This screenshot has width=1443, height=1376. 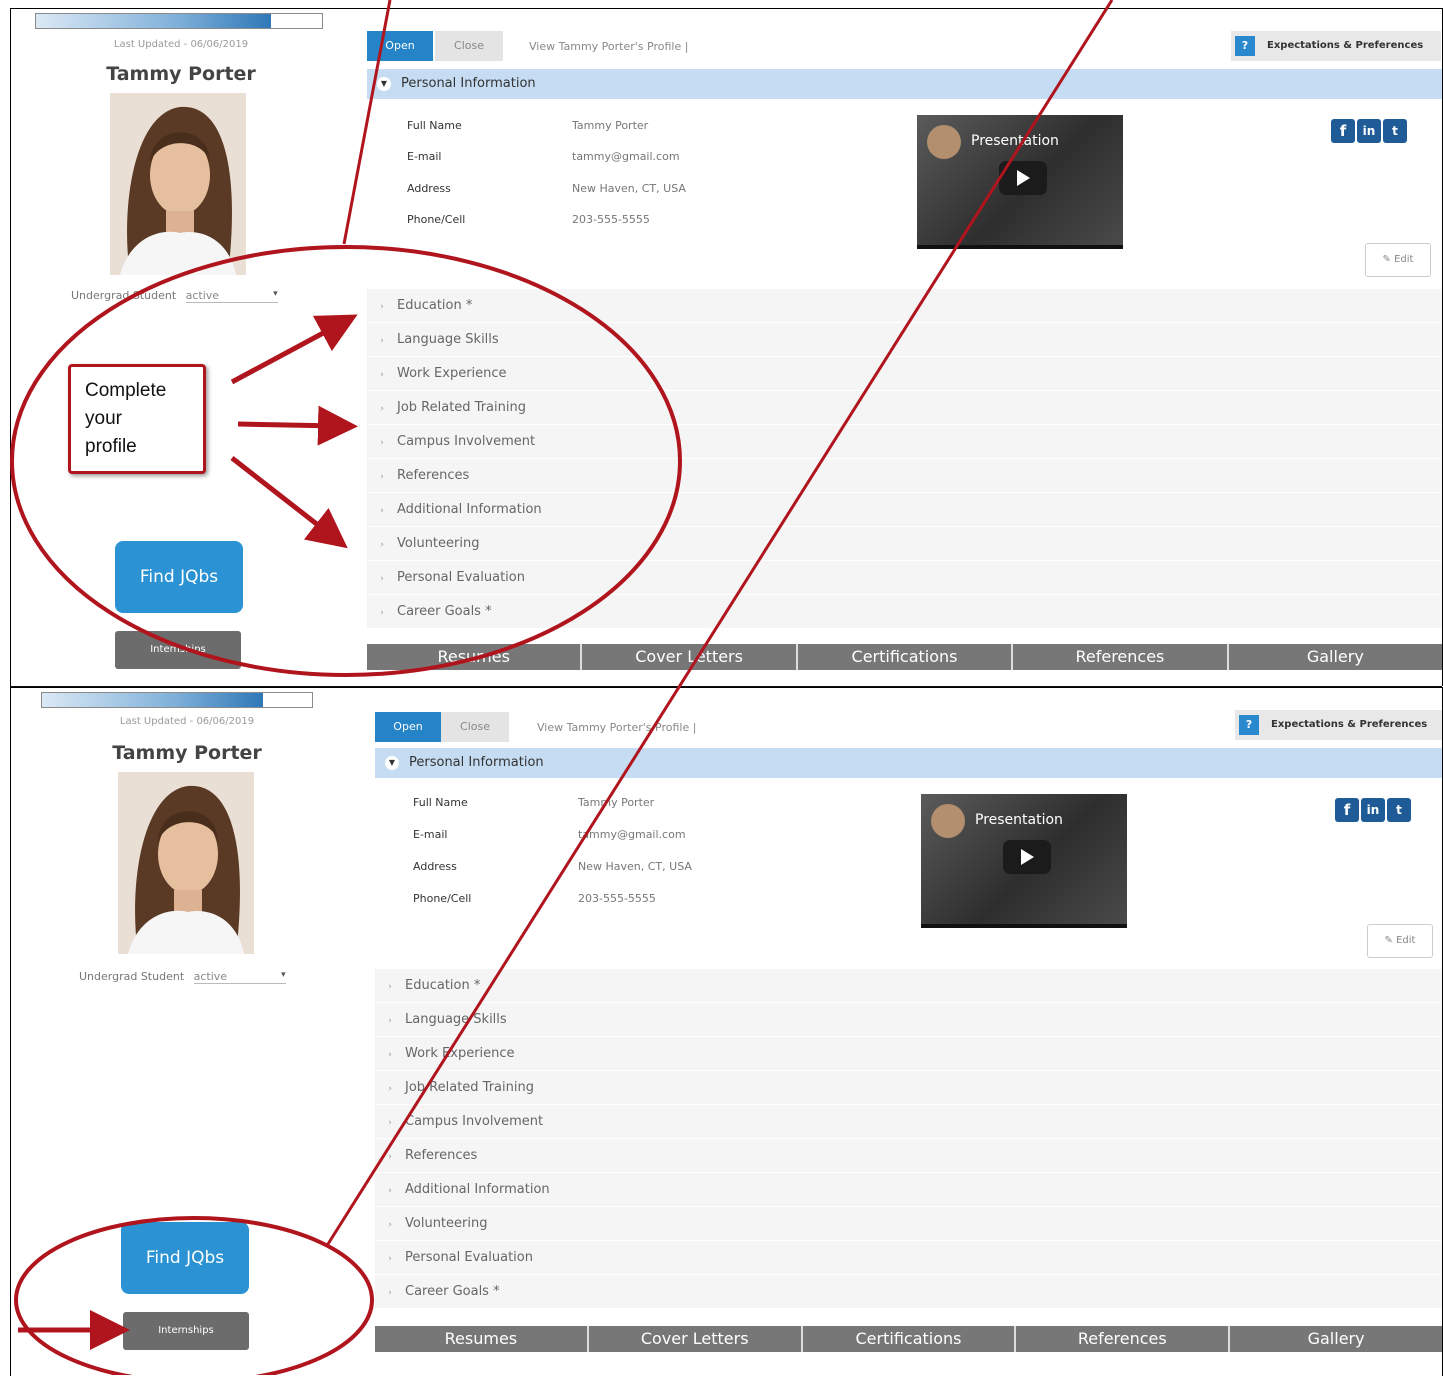 What do you see at coordinates (452, 1291) in the screenshot?
I see `section-label: Career Goals *` at bounding box center [452, 1291].